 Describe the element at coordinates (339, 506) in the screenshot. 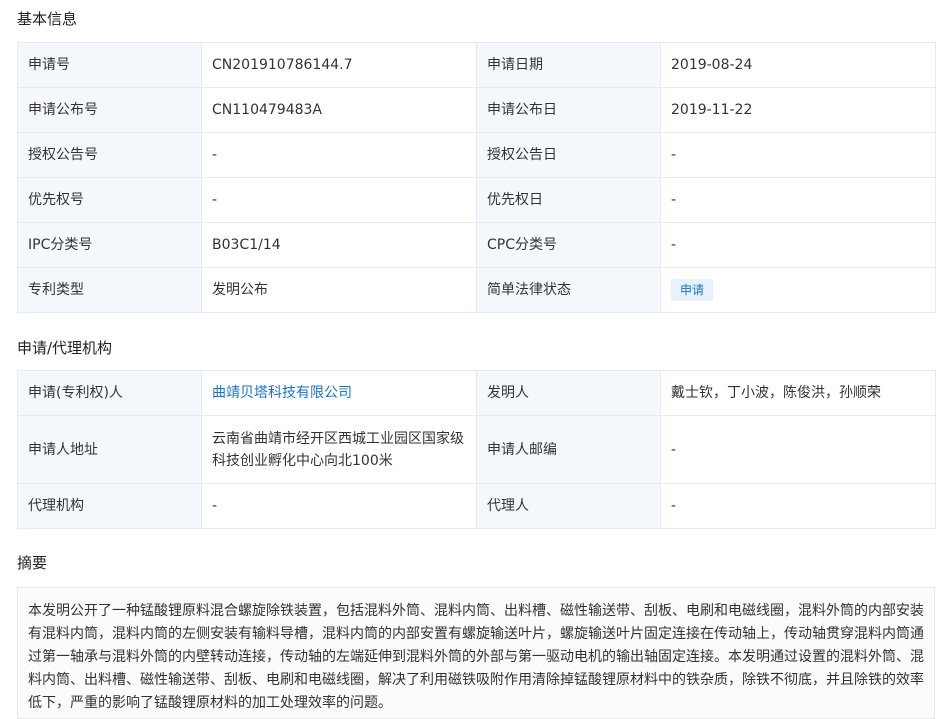

I see `agency-value: -` at that location.